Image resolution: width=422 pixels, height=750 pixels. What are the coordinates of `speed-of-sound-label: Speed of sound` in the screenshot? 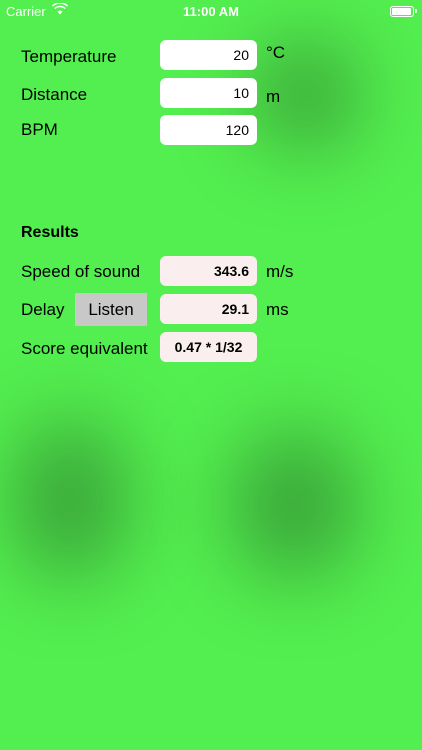 It's located at (81, 271).